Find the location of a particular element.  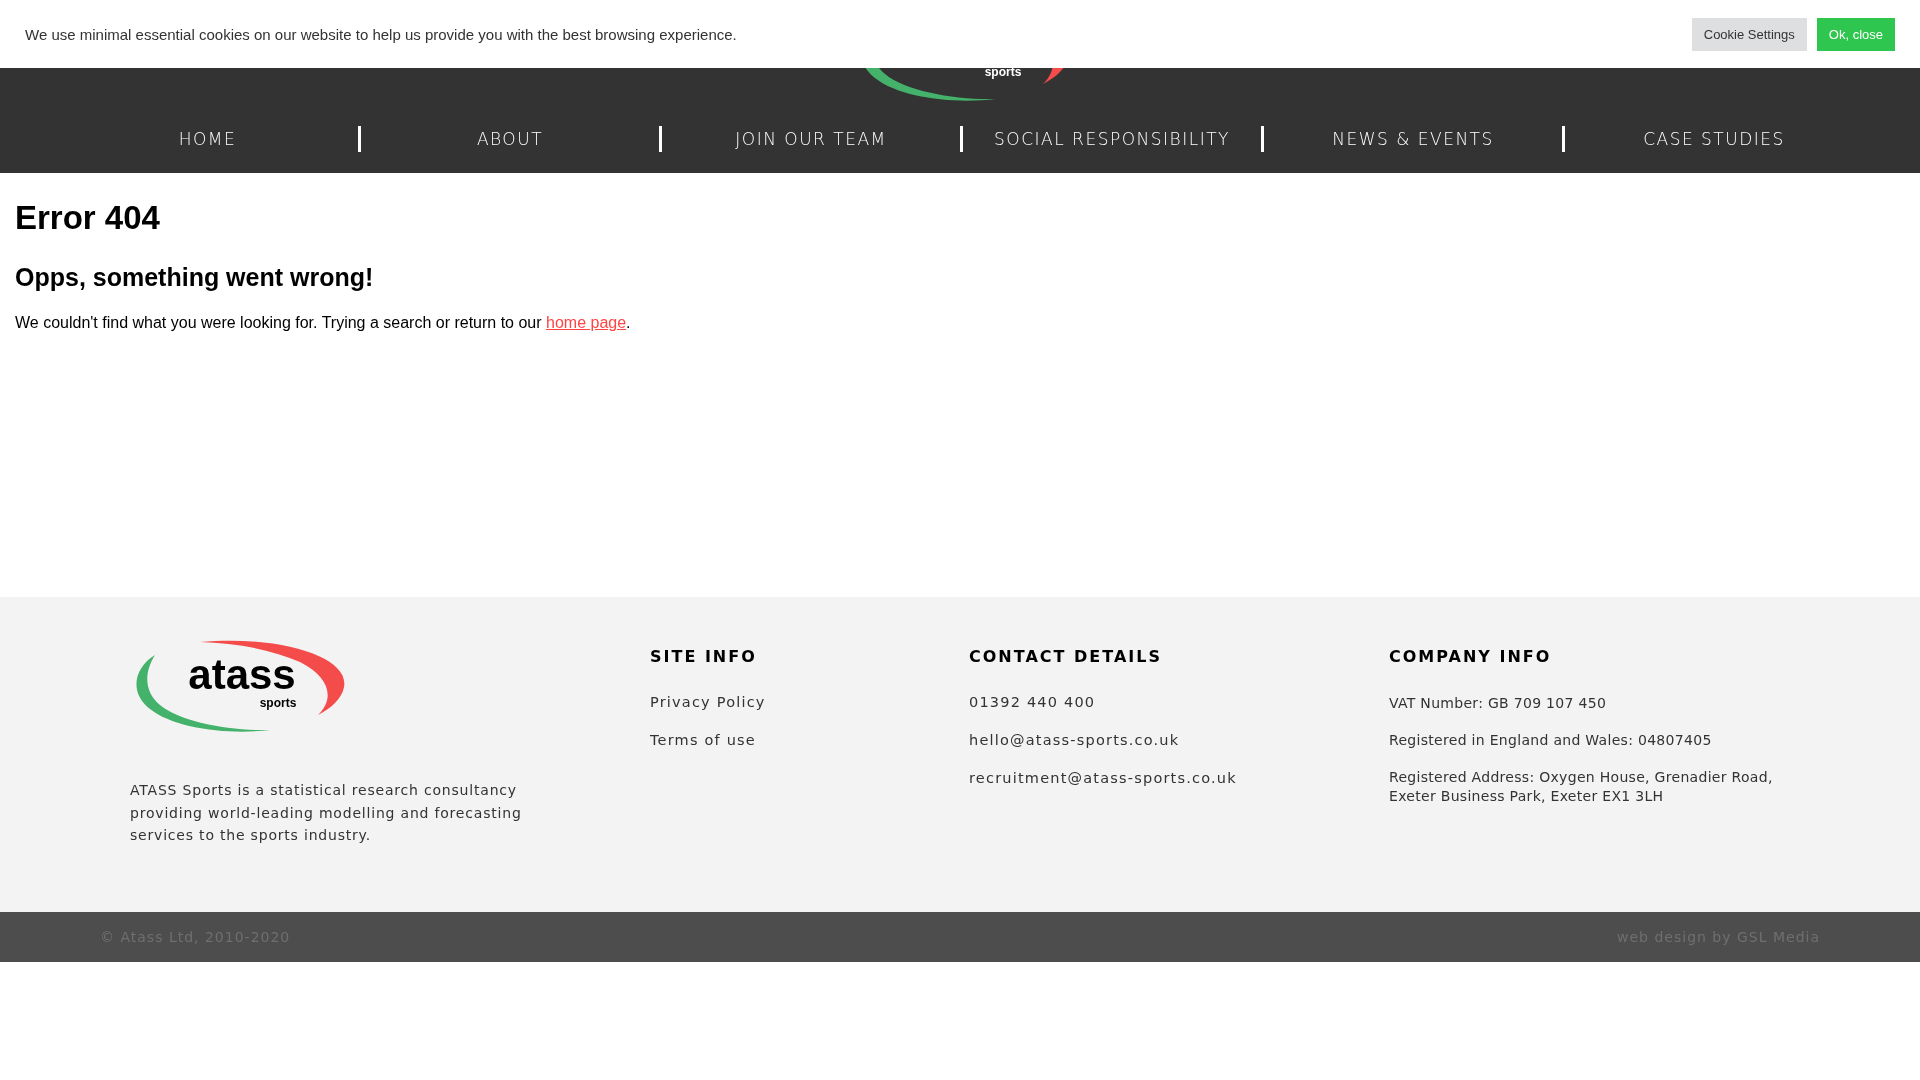

company-info-text: VAT Number: GB 709 107 450 is located at coordinates (1498, 703).